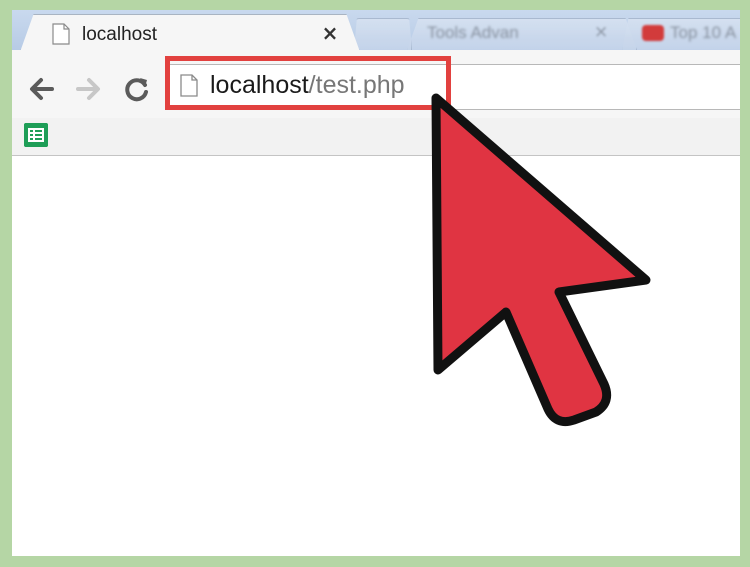  Describe the element at coordinates (89, 89) in the screenshot. I see `arrow-right-icon` at that location.